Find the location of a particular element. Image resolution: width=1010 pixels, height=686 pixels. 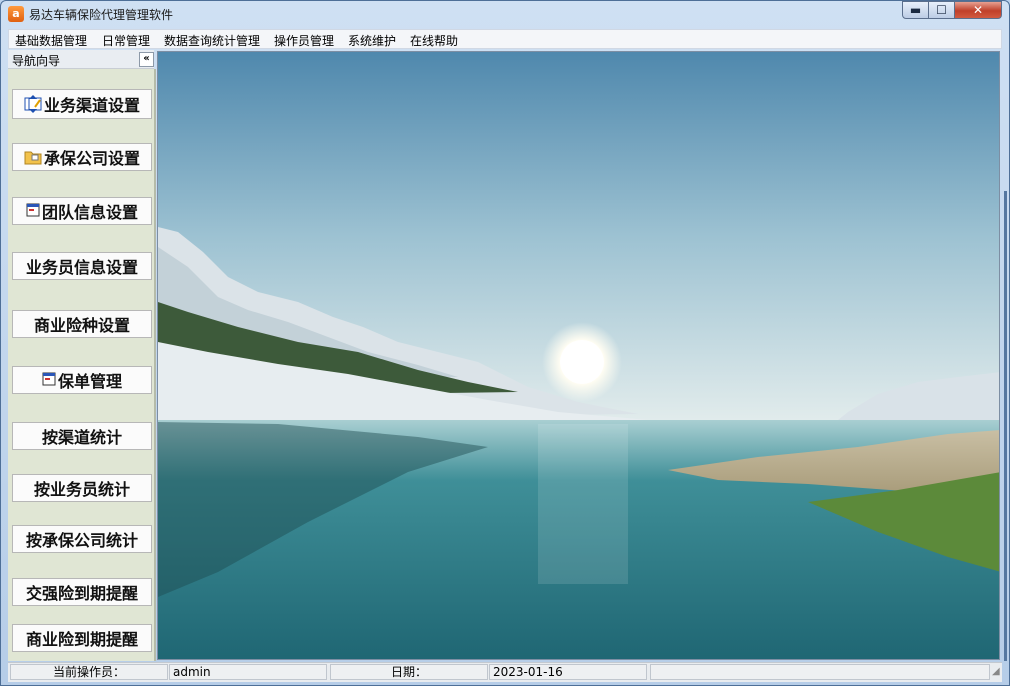

nav-label: 按业务员统计 is located at coordinates (81, 489).